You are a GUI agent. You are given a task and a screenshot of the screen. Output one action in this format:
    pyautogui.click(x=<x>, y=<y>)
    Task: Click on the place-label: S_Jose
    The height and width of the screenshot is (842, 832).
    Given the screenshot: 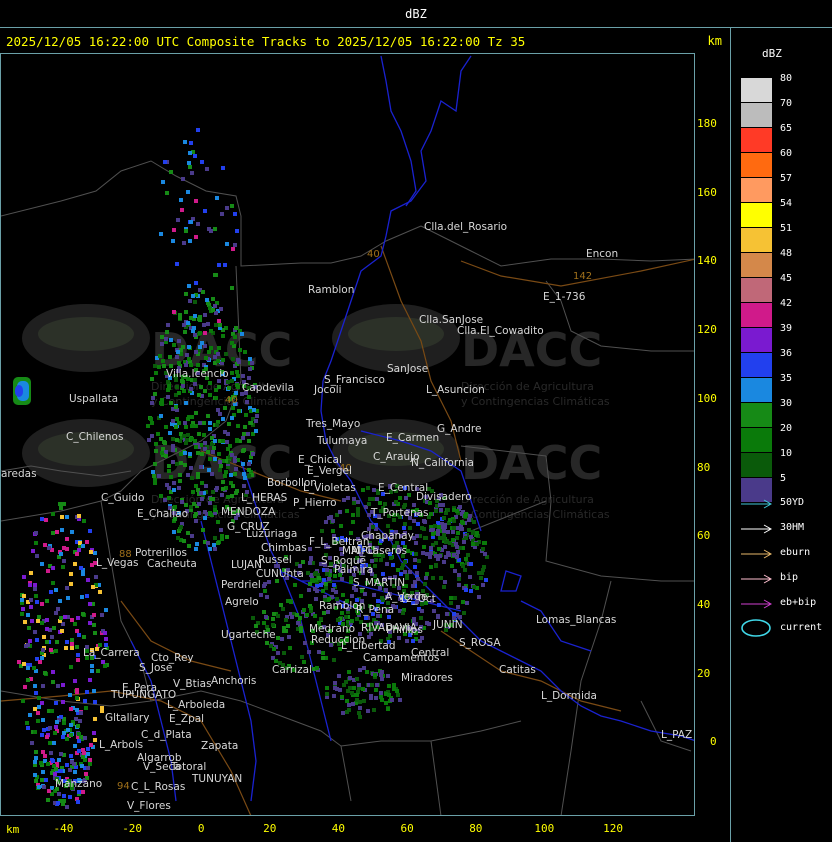 What is the action you would take?
    pyautogui.click(x=155, y=668)
    